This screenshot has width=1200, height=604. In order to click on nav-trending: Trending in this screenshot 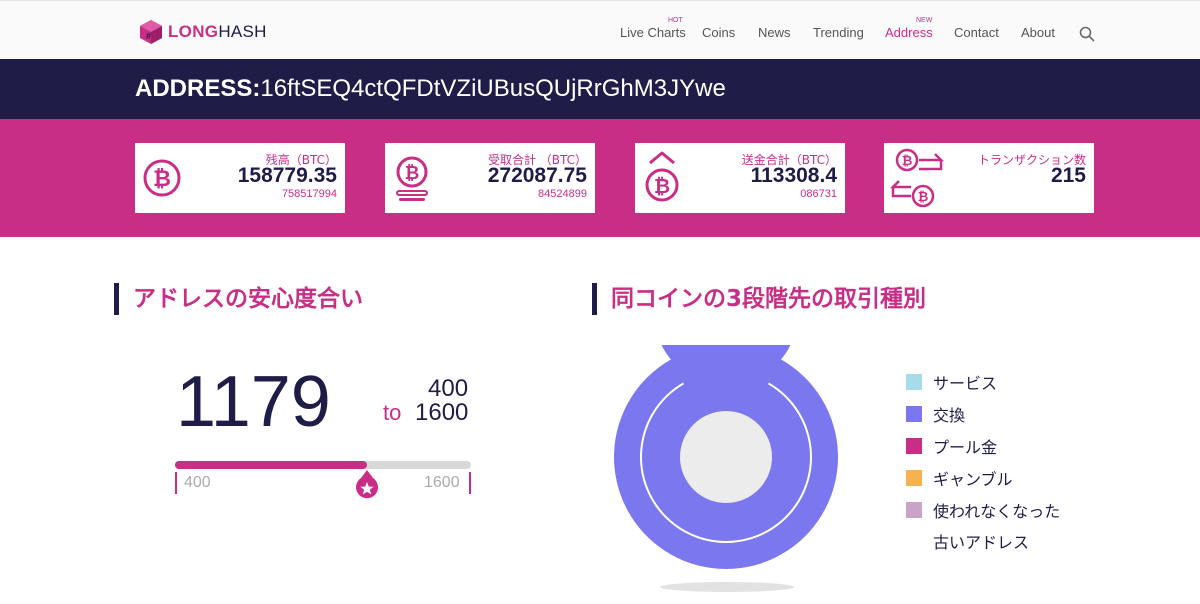, I will do `click(838, 32)`.